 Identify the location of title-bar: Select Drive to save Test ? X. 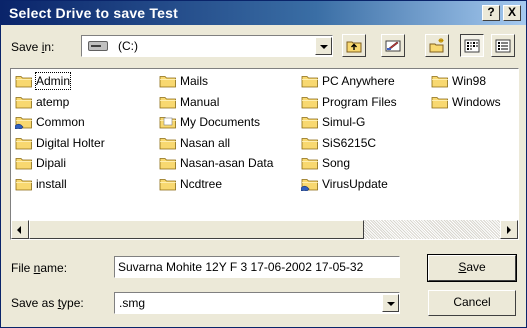
(263, 13).